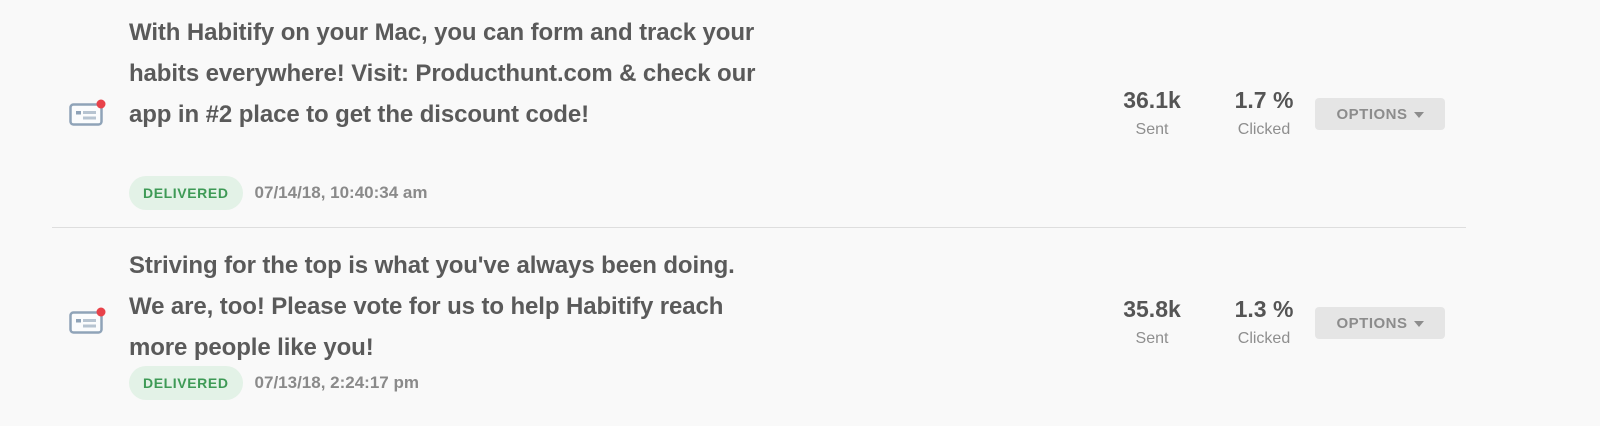  Describe the element at coordinates (1264, 324) in the screenshot. I see `clicked-stat: 1.3 % Clicked` at that location.